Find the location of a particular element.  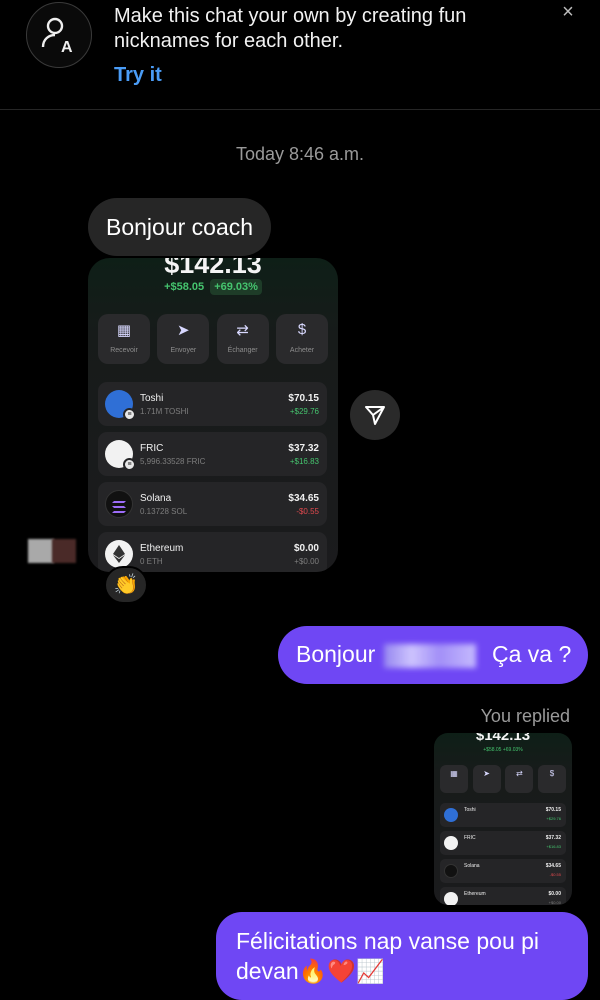

close-icon: × is located at coordinates (568, 12).